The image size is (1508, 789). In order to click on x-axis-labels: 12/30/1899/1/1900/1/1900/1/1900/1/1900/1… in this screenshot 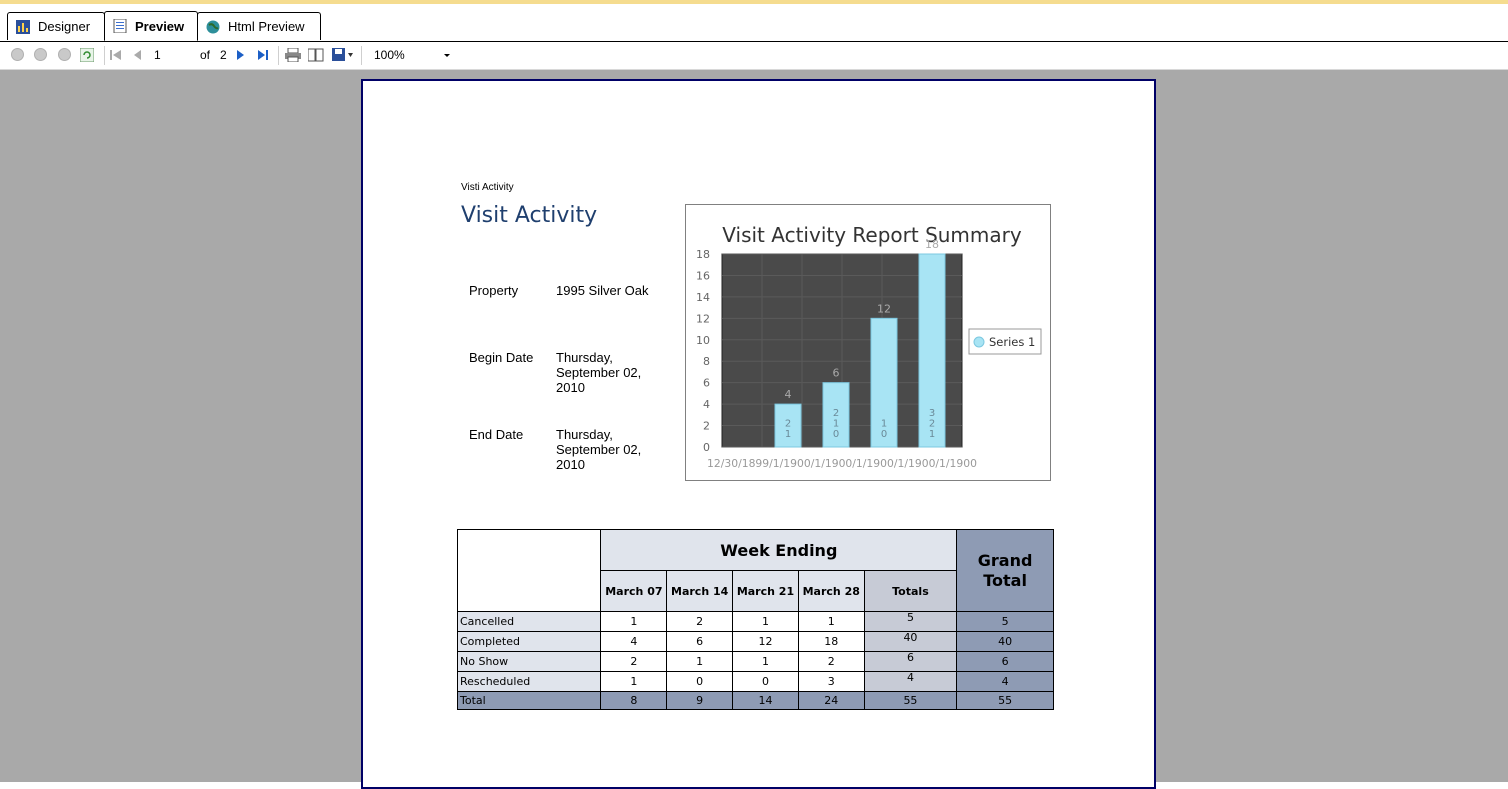, I will do `click(842, 464)`.